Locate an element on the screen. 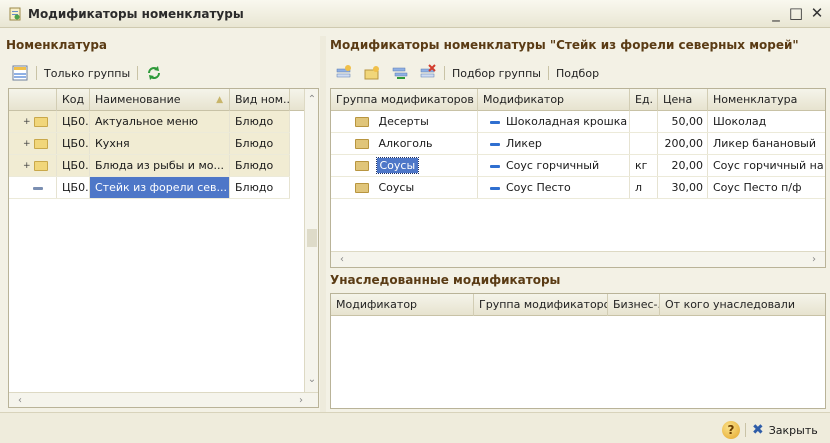 The height and width of the screenshot is (443, 830). groups-only-button: Только группы is located at coordinates (87, 73).